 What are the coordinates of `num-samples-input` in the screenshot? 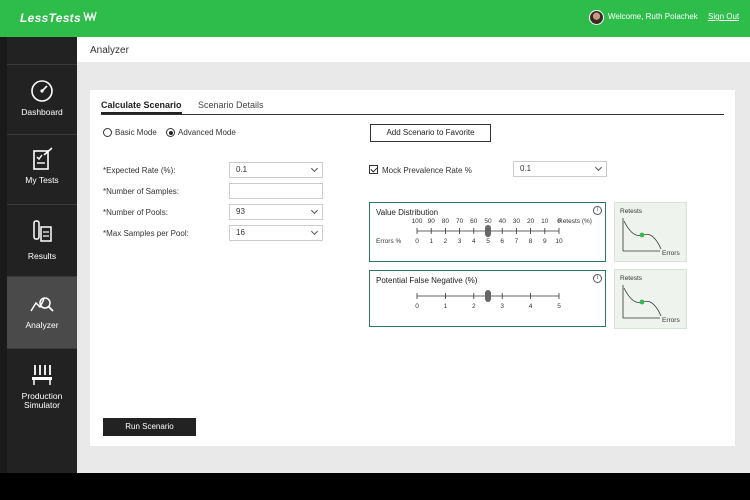 It's located at (276, 191).